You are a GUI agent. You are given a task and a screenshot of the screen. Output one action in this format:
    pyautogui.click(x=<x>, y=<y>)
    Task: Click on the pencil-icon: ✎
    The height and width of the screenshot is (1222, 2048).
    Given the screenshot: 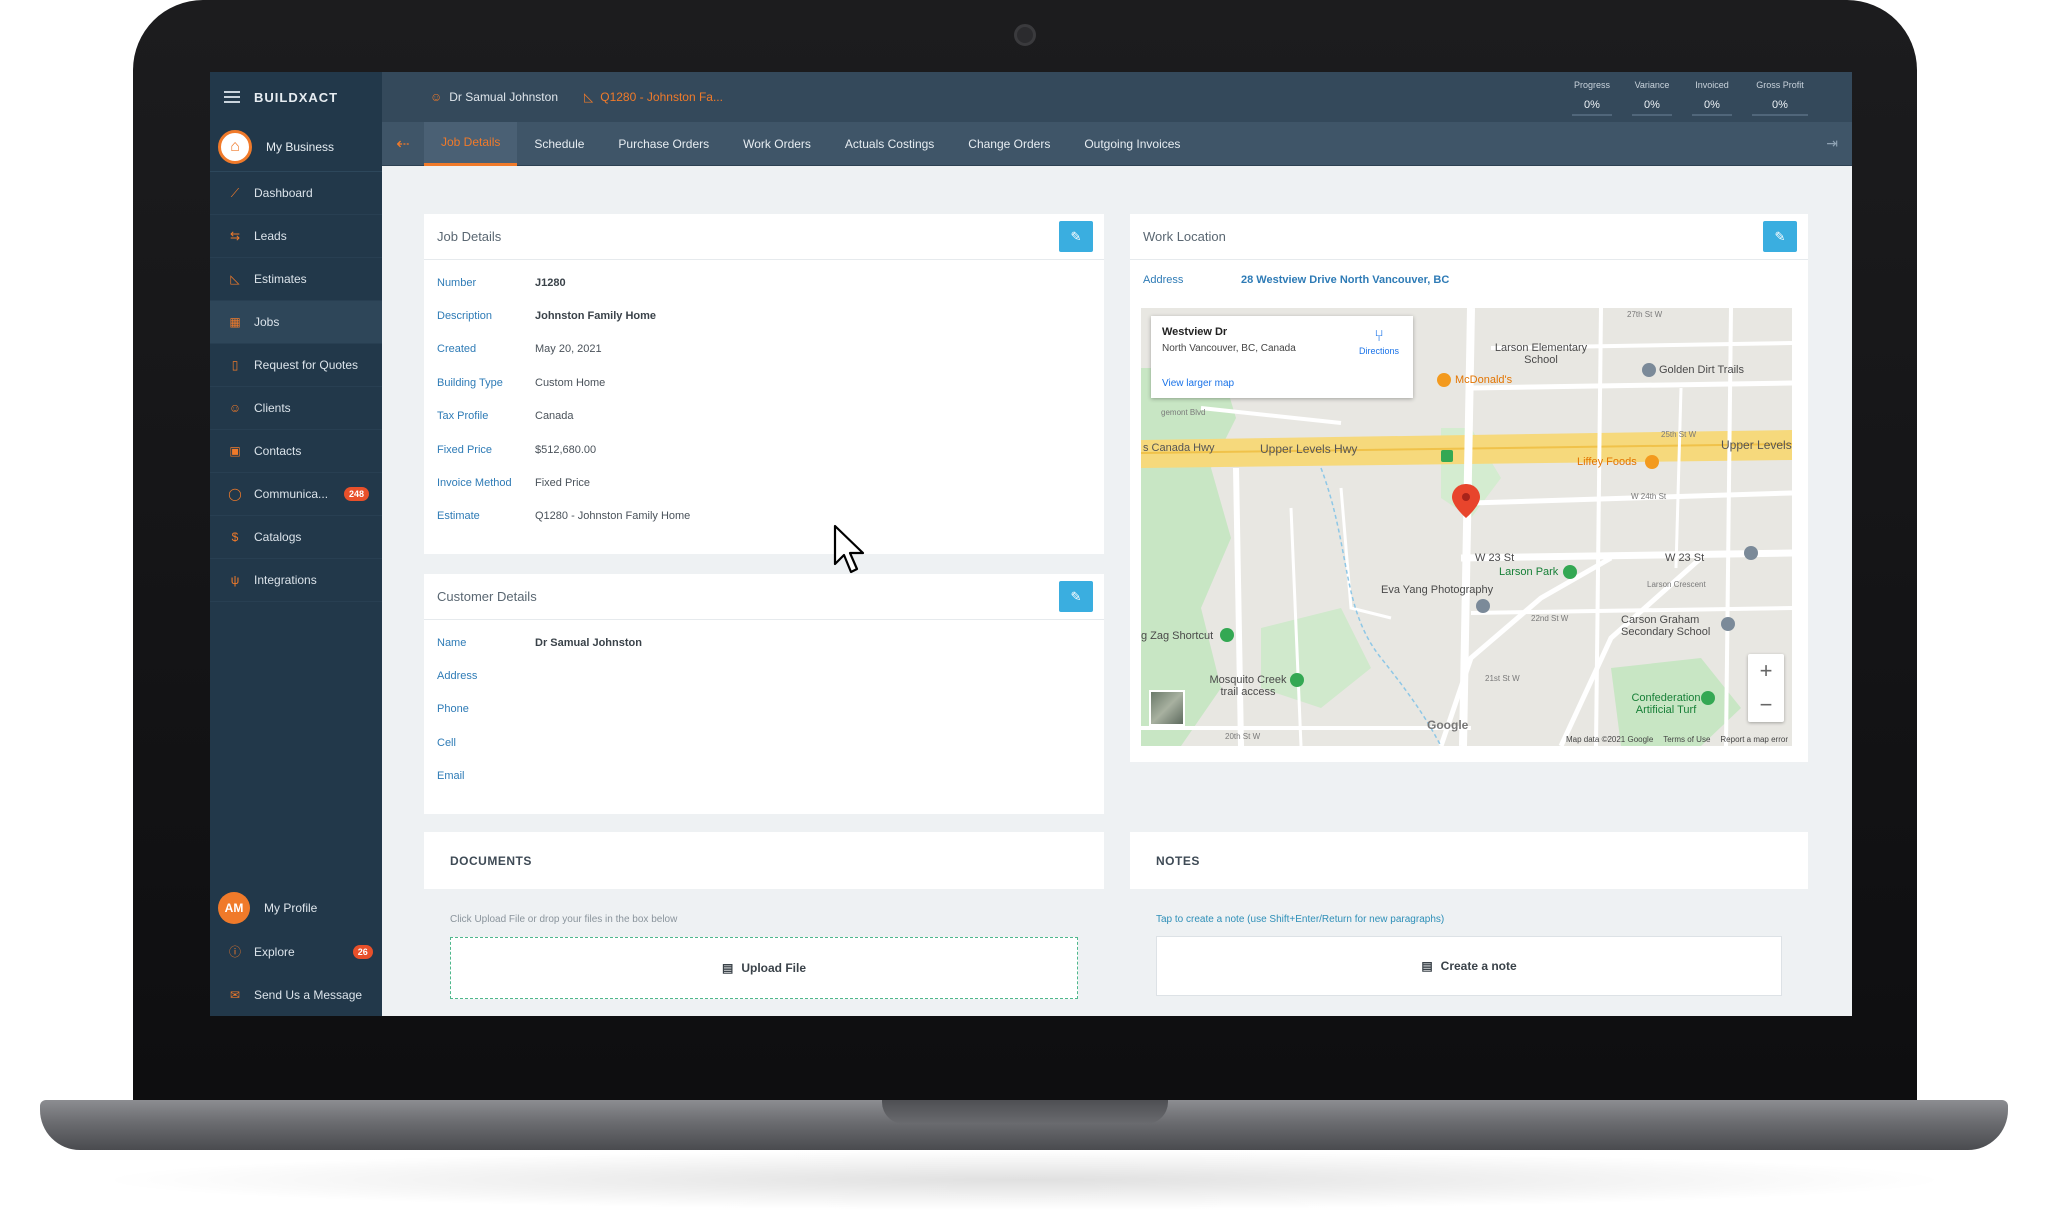 What is the action you would take?
    pyautogui.click(x=1076, y=236)
    